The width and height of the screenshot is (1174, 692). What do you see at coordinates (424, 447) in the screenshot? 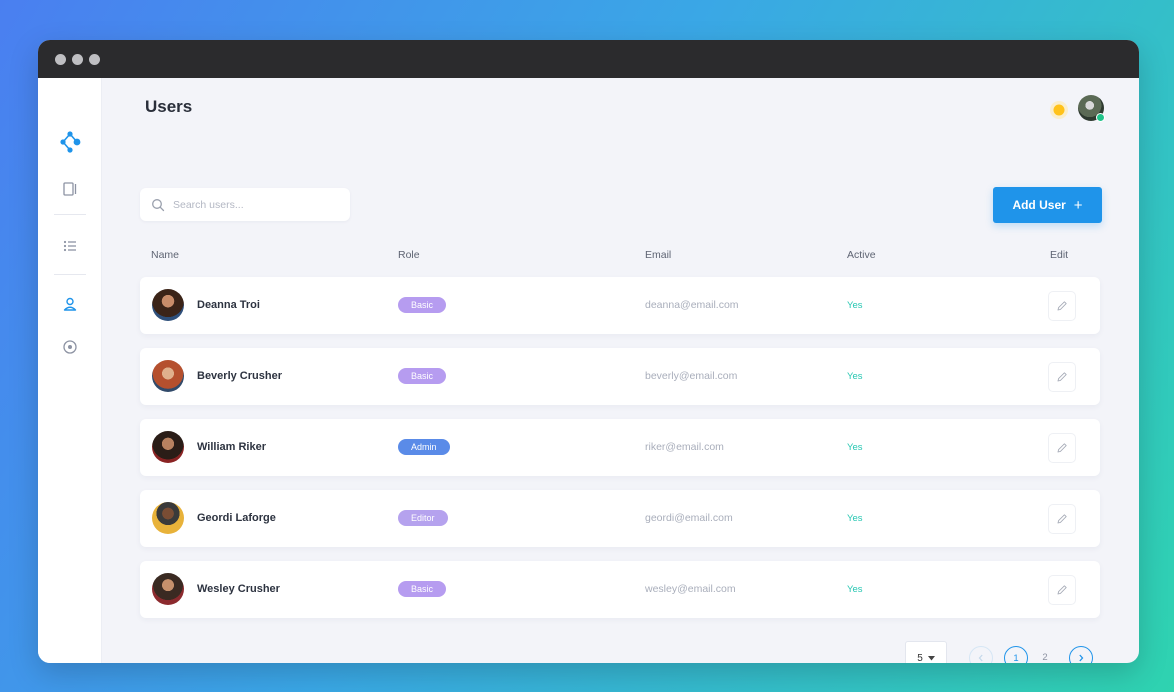
I see `role-badge: Admin` at bounding box center [424, 447].